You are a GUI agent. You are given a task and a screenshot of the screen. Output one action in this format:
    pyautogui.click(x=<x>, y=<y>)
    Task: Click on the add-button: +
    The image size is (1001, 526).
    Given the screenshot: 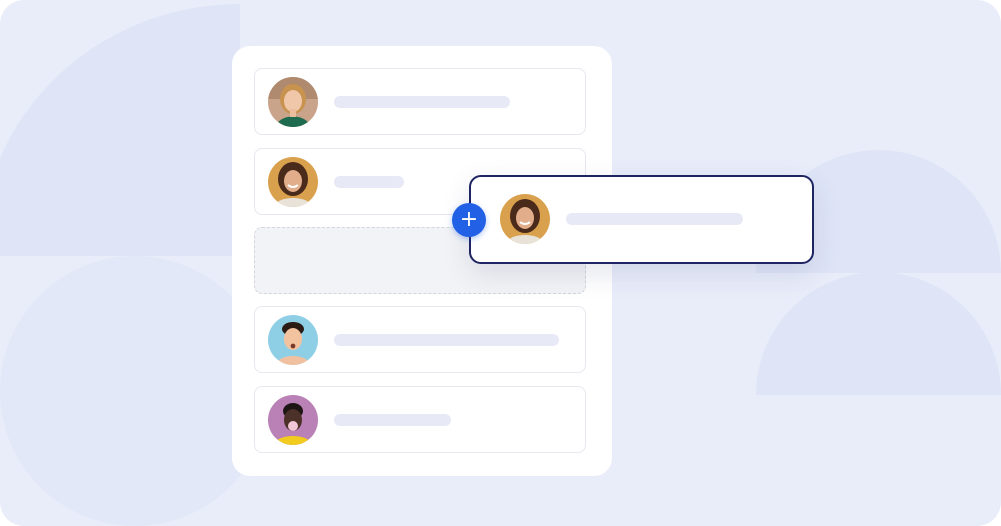 What is the action you would take?
    pyautogui.click(x=469, y=220)
    